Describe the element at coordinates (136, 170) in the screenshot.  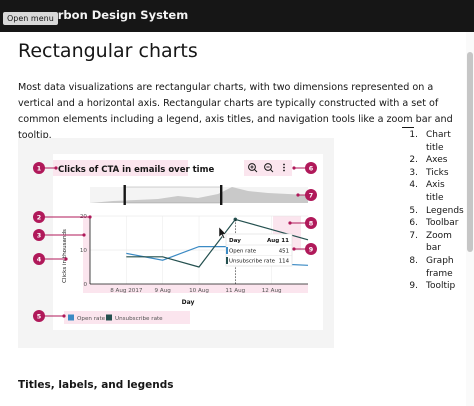
I see `chart-title: Clicks of CTA in emails over time` at that location.